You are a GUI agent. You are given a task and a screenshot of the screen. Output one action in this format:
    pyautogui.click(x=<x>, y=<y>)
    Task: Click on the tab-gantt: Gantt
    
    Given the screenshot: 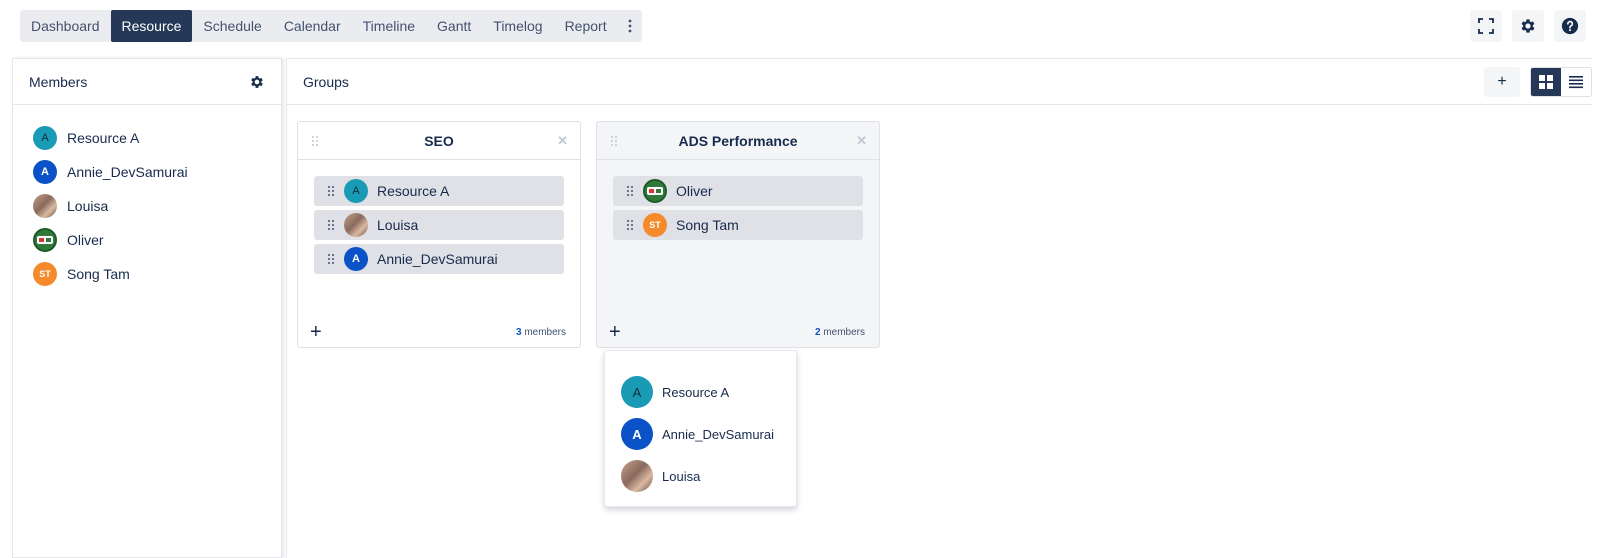 What is the action you would take?
    pyautogui.click(x=454, y=26)
    